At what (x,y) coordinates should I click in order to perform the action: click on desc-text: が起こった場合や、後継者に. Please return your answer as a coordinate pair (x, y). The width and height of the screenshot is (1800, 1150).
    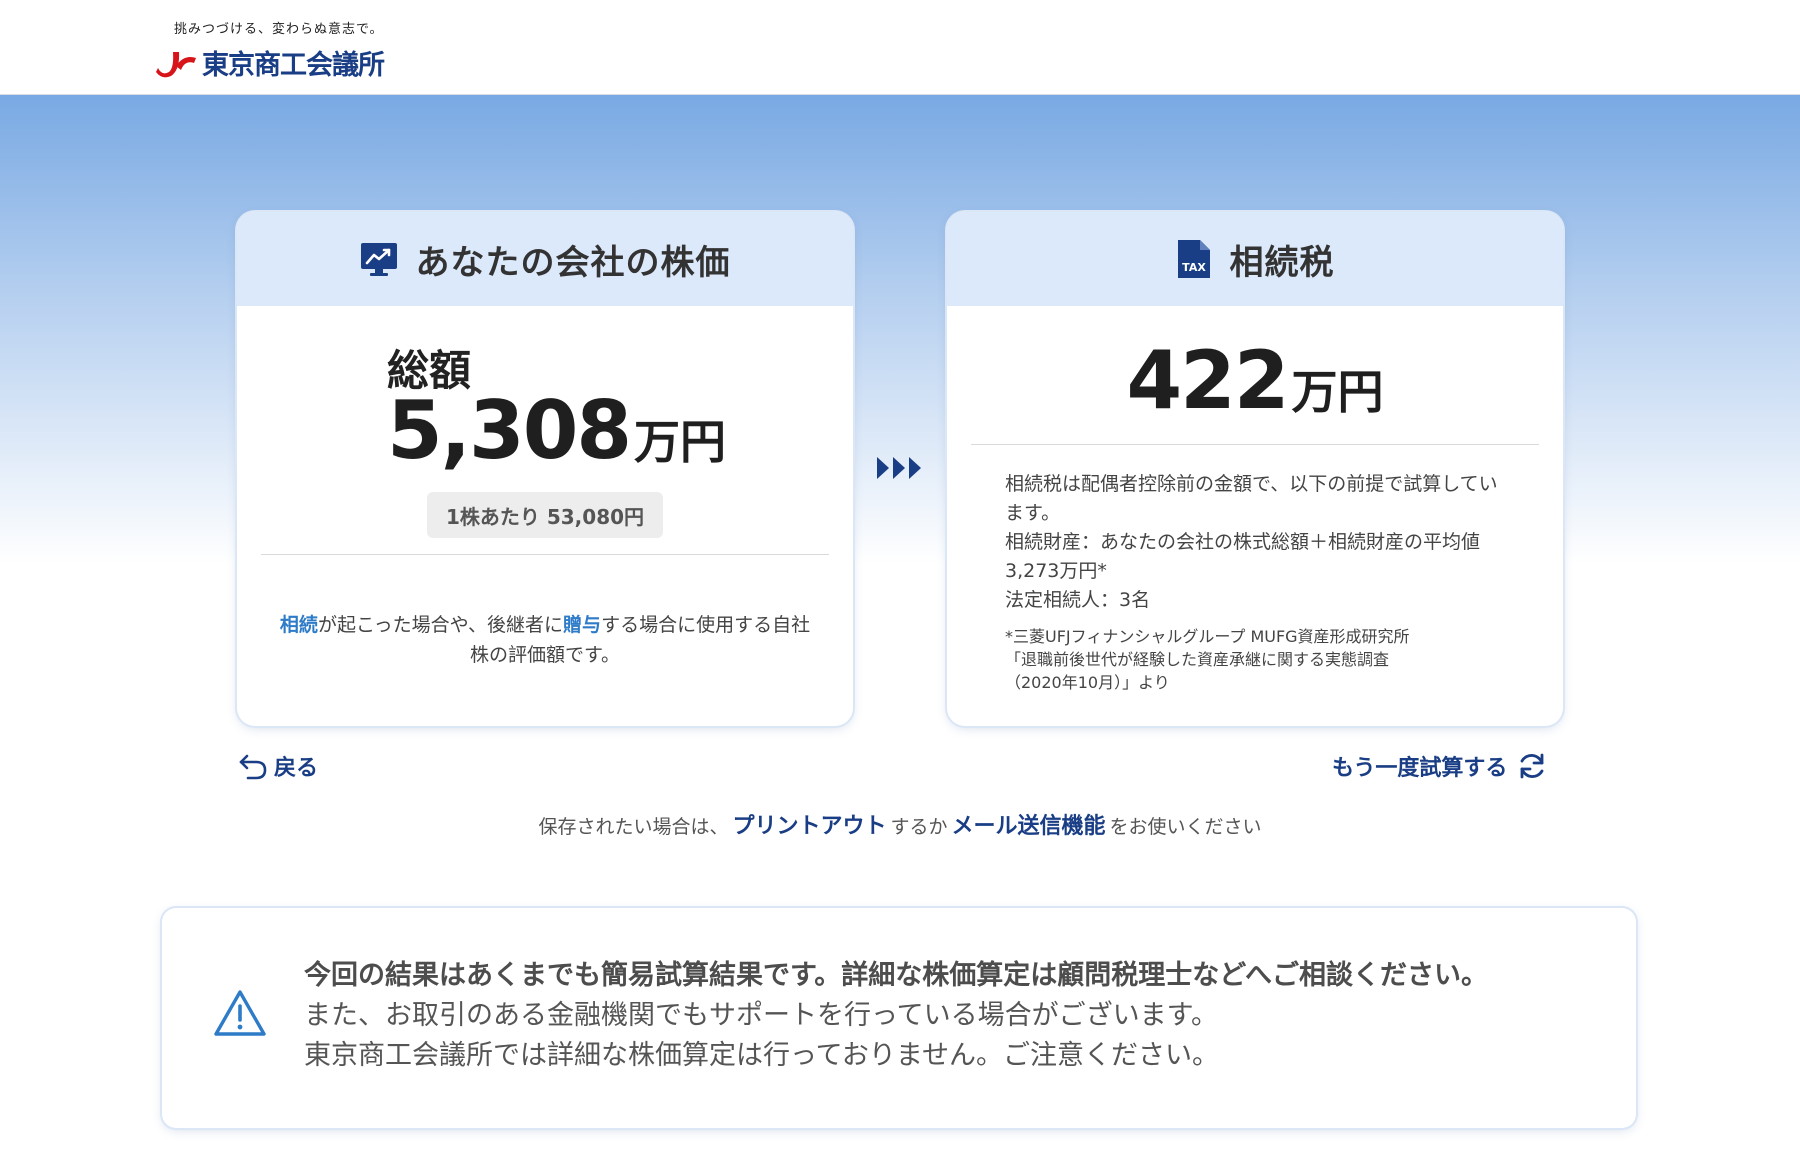
    Looking at the image, I should click on (440, 625).